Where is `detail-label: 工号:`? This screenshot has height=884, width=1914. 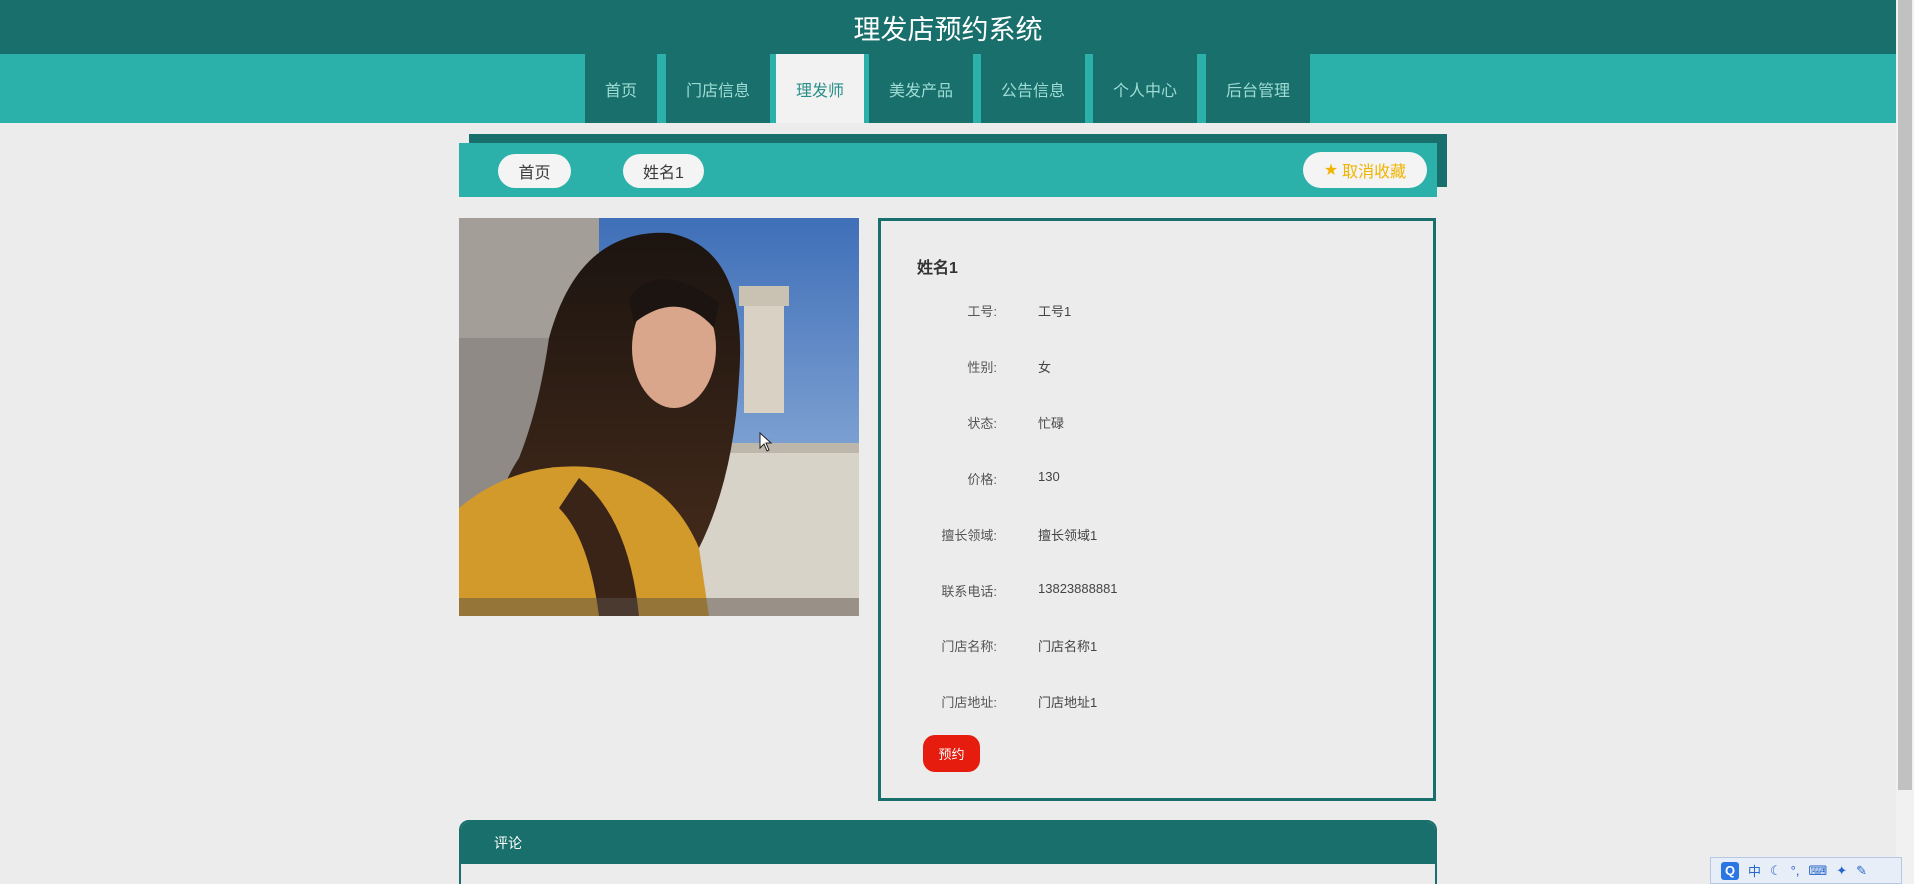
detail-label: 工号: is located at coordinates (982, 311).